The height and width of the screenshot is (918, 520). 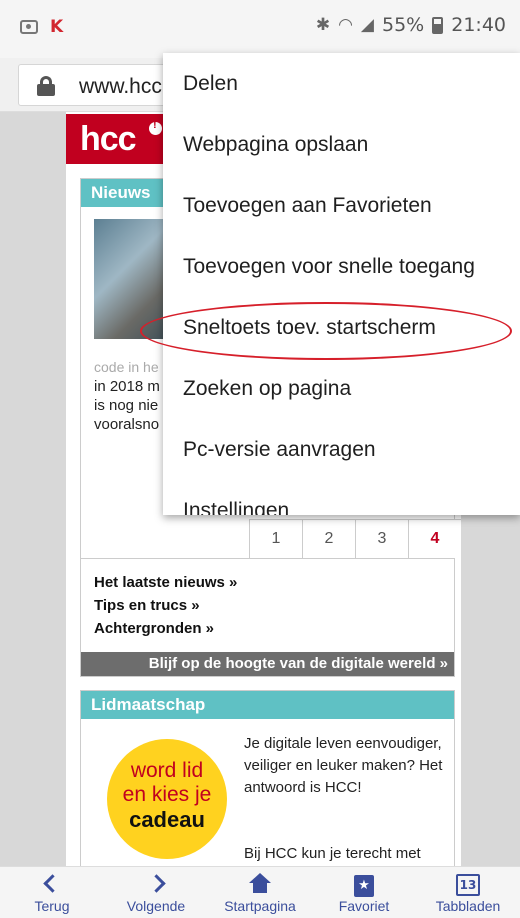 What do you see at coordinates (29, 27) in the screenshot?
I see `image-icon` at bounding box center [29, 27].